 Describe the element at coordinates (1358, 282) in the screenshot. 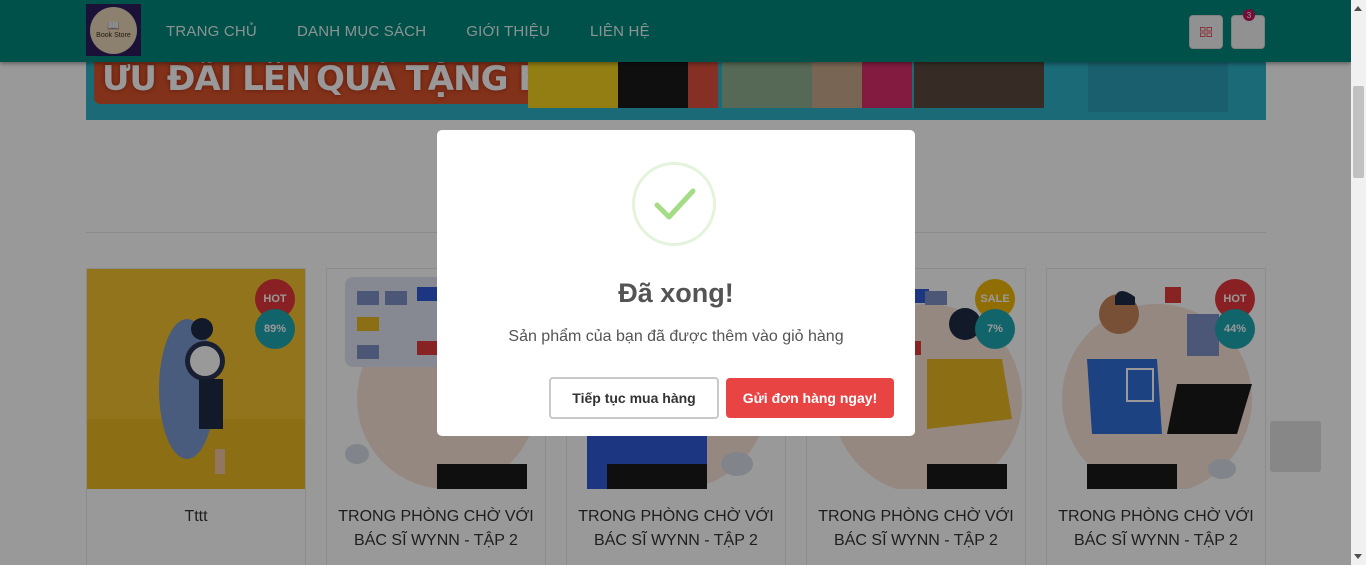

I see `page-scrollbar` at that location.